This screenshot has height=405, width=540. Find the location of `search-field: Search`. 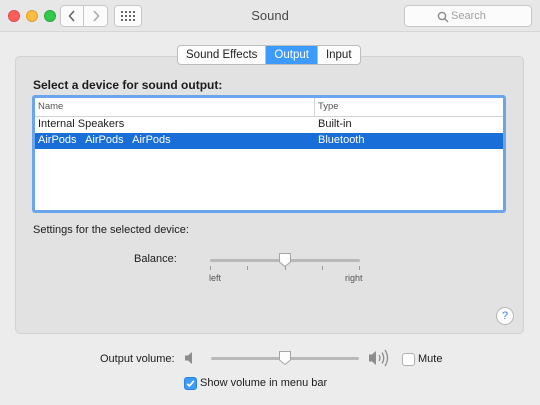

search-field: Search is located at coordinates (468, 16).